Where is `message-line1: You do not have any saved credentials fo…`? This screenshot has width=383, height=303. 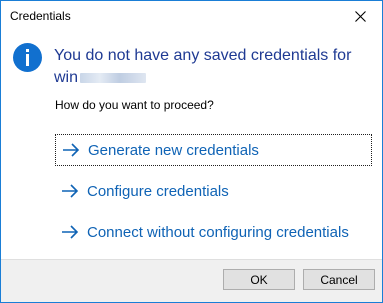
message-line1: You do not have any saved credentials fo… is located at coordinates (203, 55).